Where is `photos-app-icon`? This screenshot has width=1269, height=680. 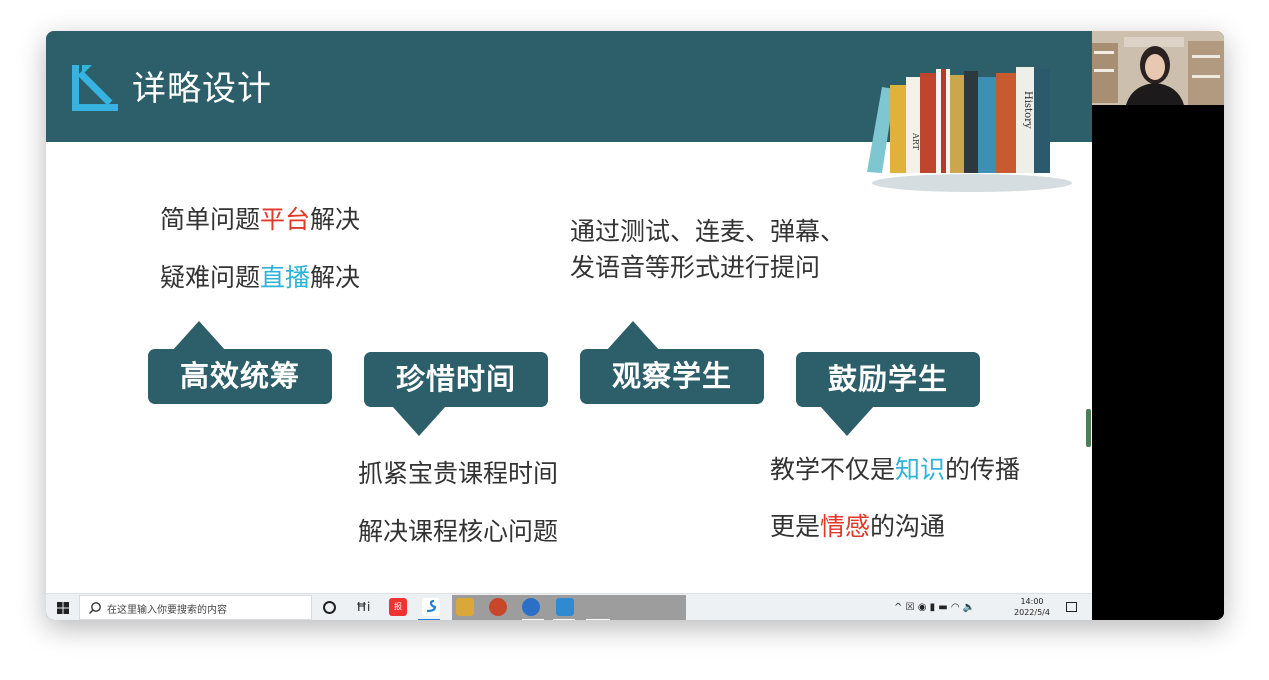
photos-app-icon is located at coordinates (565, 607).